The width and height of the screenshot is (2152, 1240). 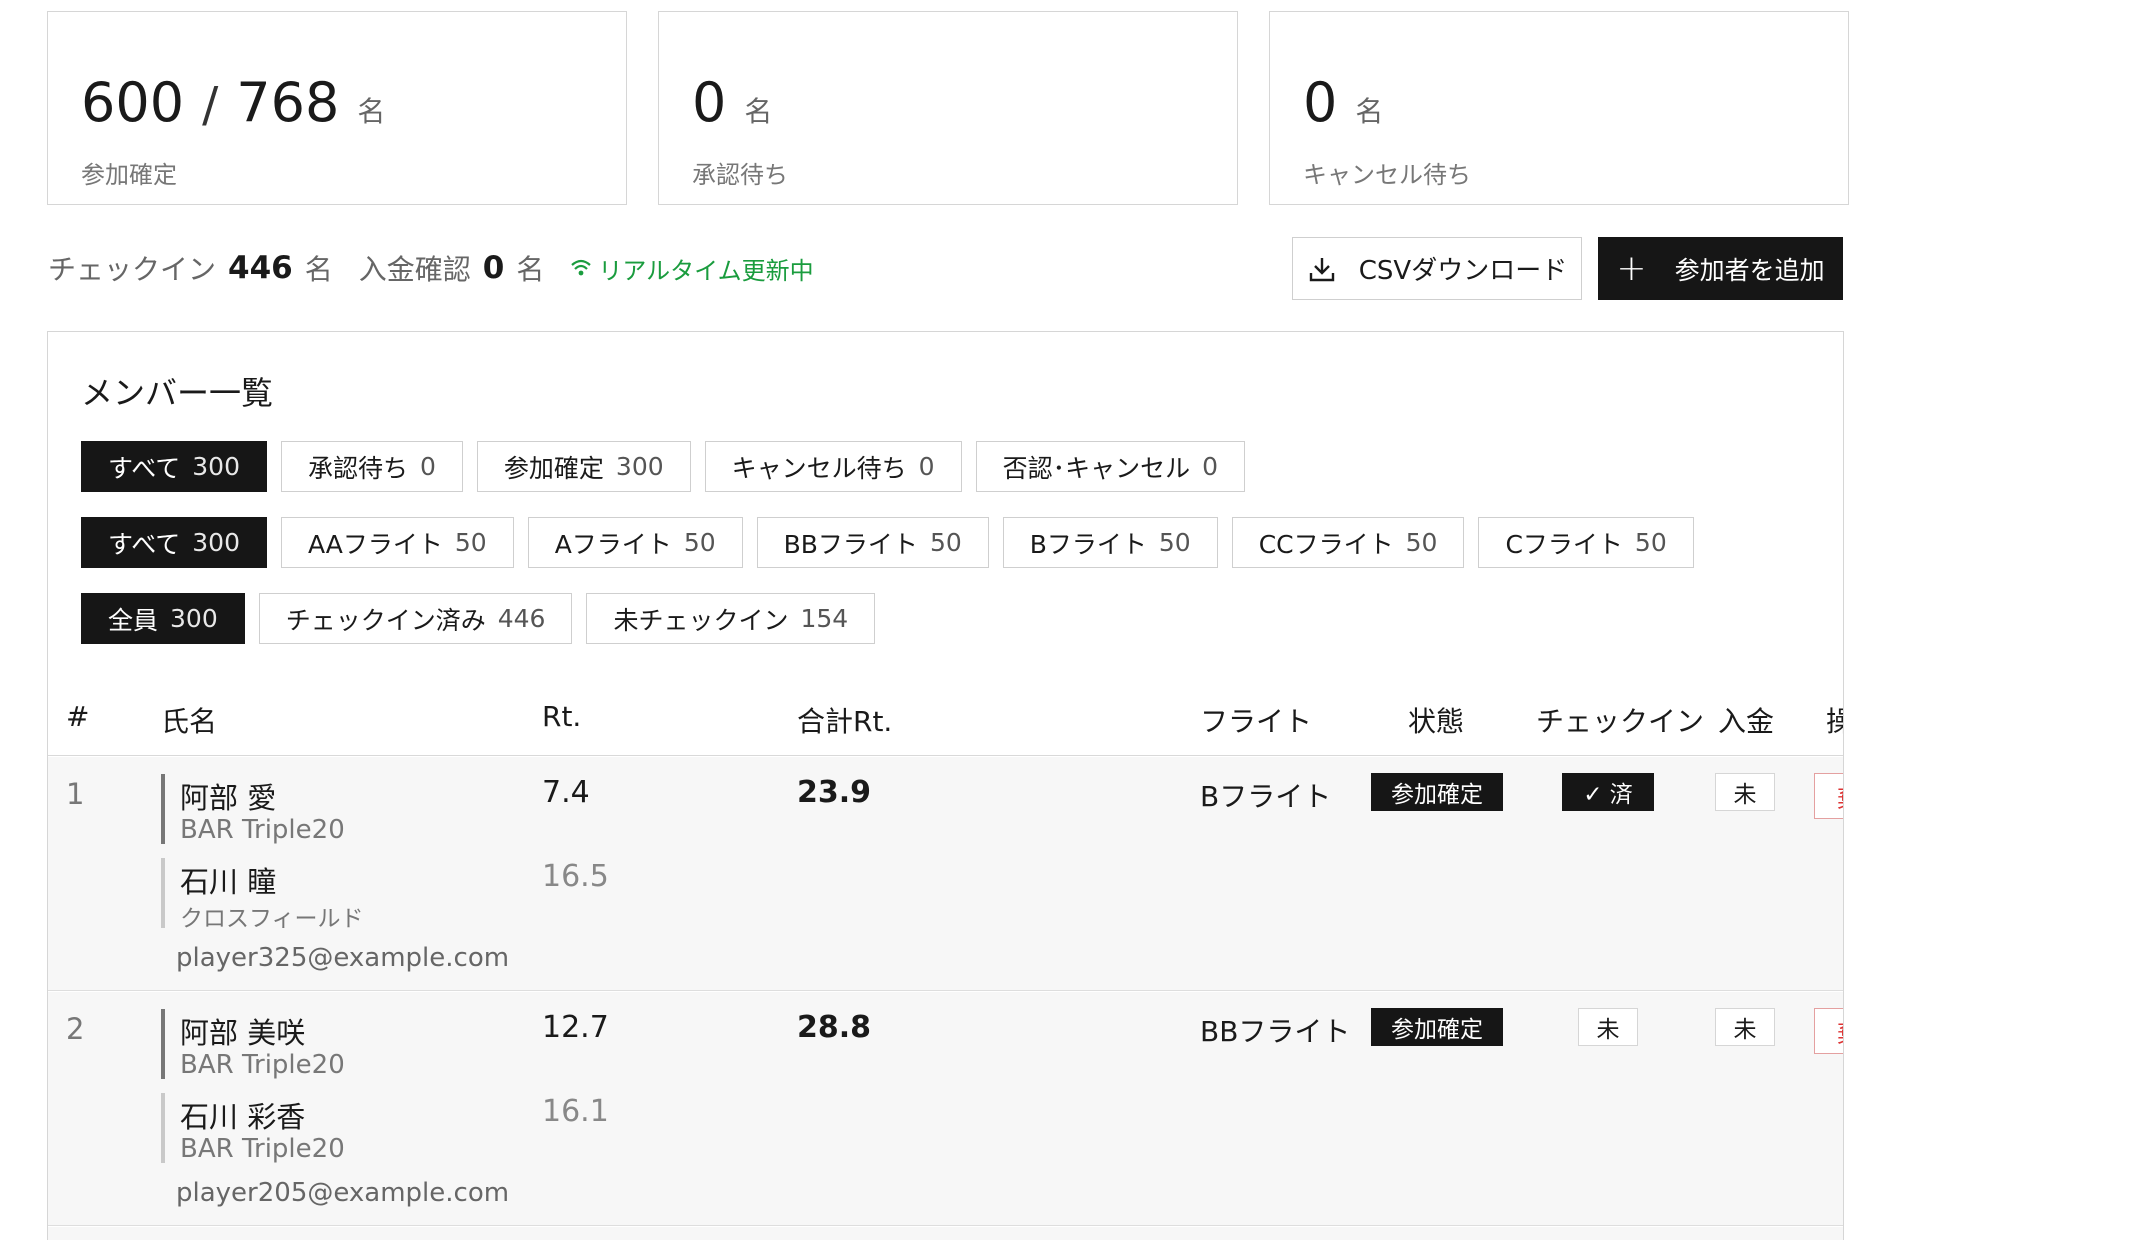 I want to click on player-1-name: 阿部 愛, so click(x=228, y=798).